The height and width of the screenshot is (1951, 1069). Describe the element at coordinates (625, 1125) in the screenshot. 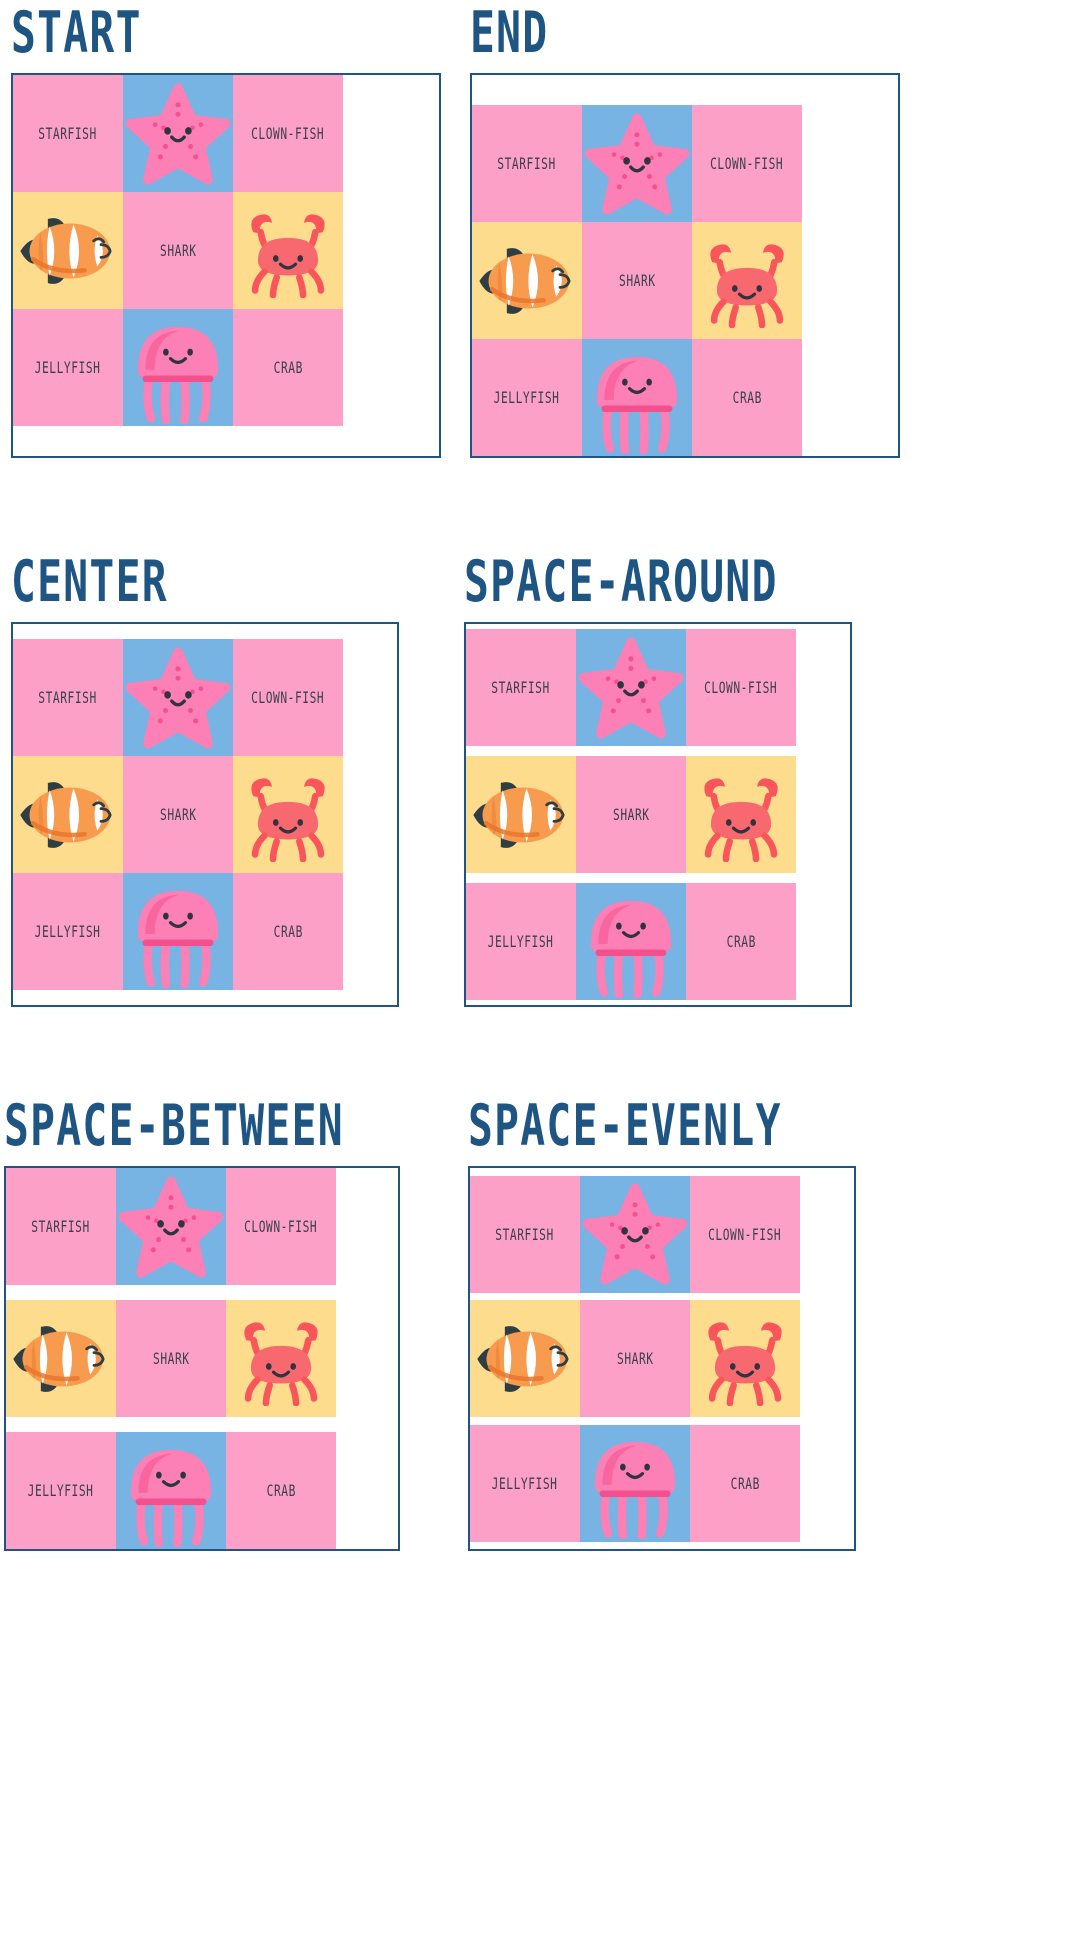

I see `panel-title-space-evenly: SPACE-EVENLY` at that location.